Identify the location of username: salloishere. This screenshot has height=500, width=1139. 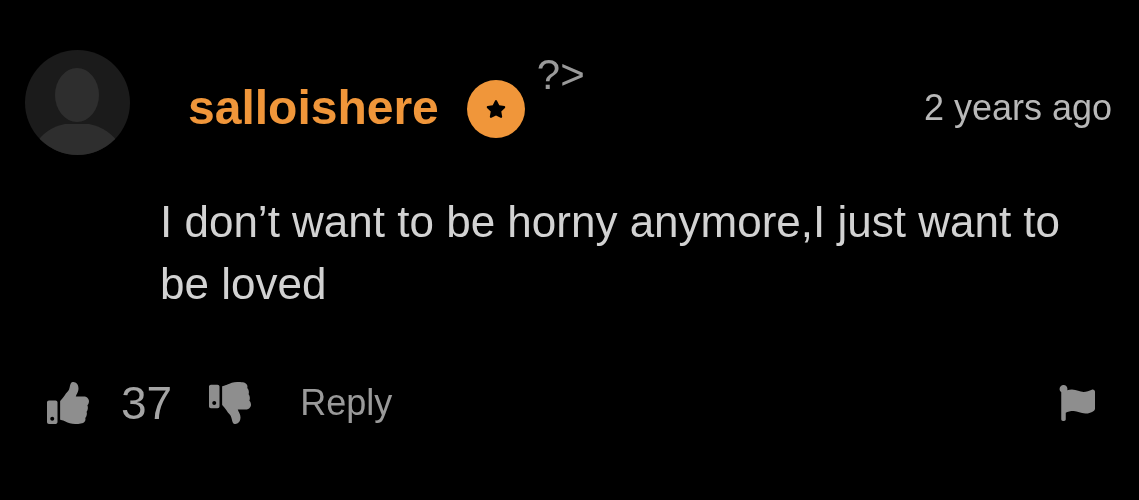
(313, 108).